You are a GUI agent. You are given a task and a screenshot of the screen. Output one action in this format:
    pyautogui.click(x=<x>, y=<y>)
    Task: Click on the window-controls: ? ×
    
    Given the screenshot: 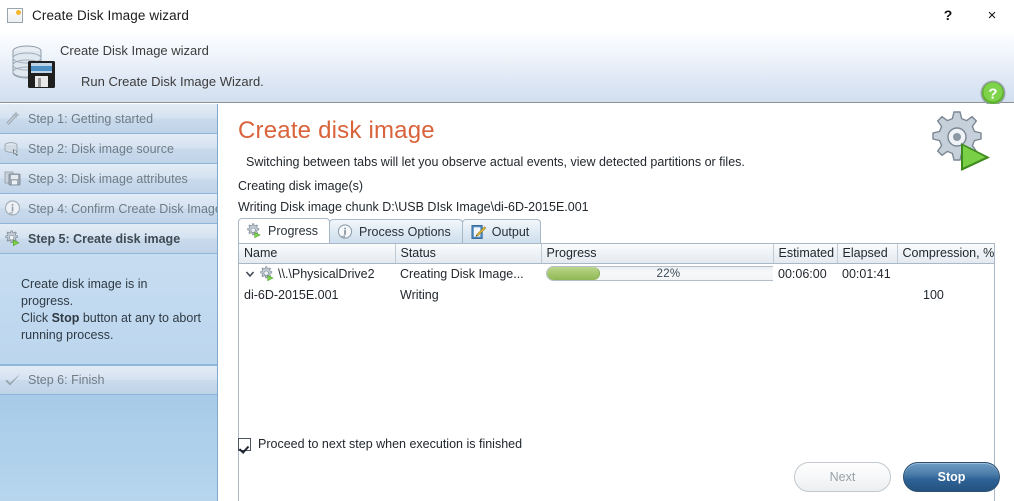 What is the action you would take?
    pyautogui.click(x=970, y=15)
    